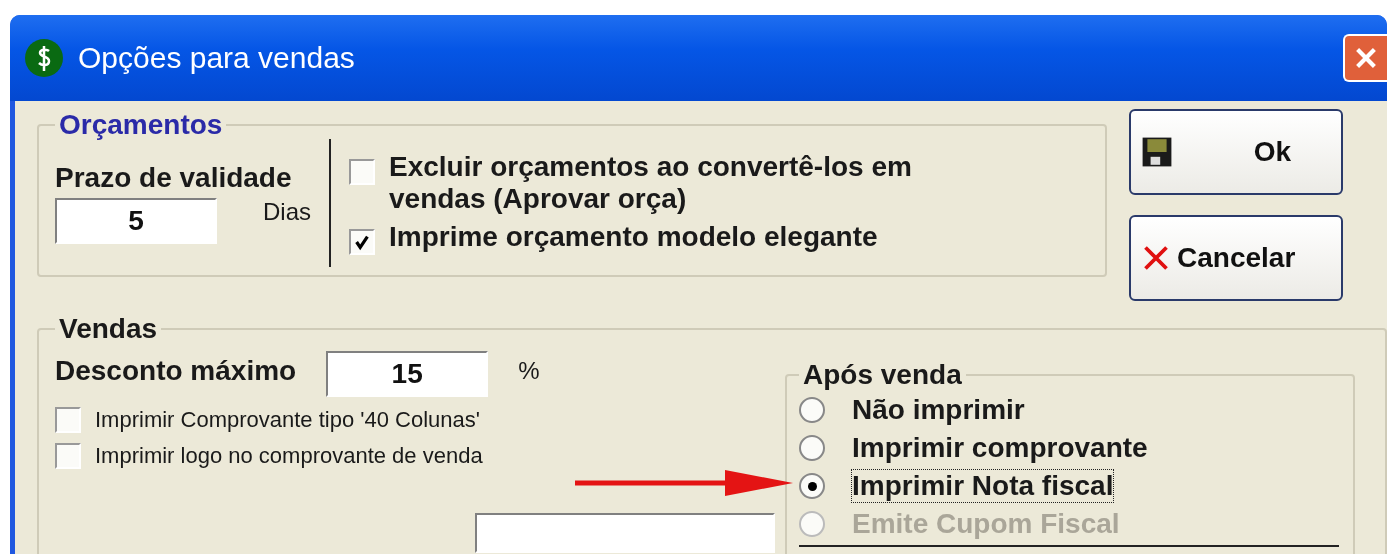 The height and width of the screenshot is (554, 1387). I want to click on validity-field: 5, so click(136, 221).